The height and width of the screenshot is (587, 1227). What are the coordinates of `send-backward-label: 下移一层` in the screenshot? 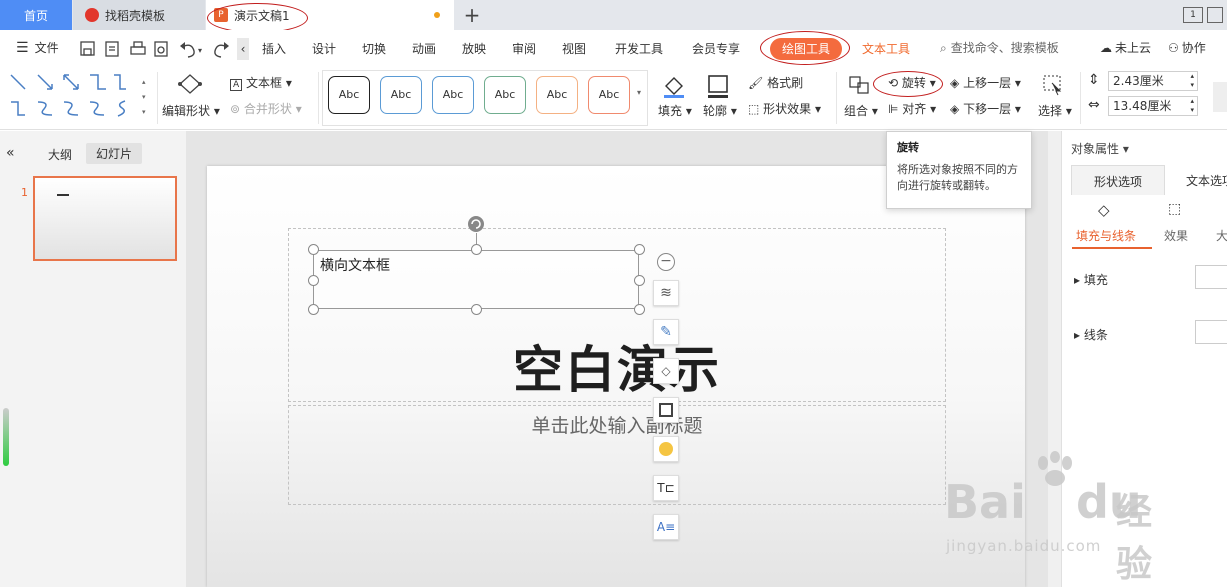 It's located at (987, 109).